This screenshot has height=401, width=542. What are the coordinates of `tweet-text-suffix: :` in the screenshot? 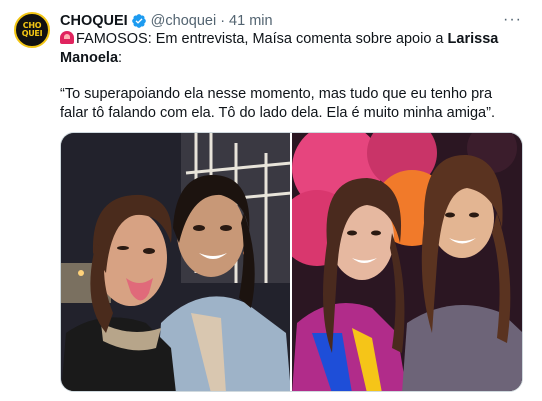 It's located at (120, 58).